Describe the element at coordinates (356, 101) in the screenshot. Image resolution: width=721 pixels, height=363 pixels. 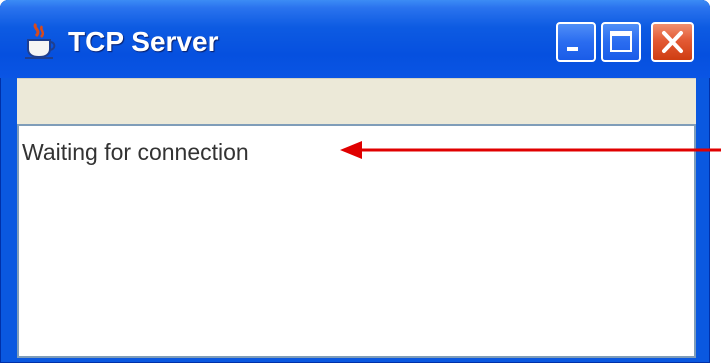
I see `toolbar-area` at that location.